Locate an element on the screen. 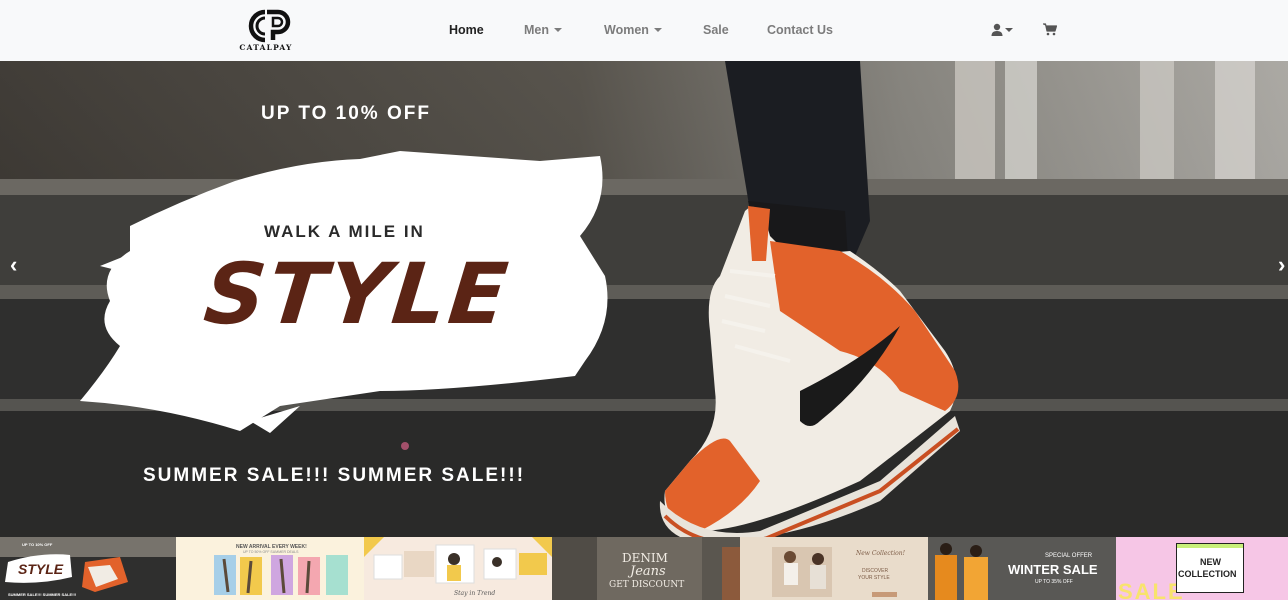 This screenshot has width=1288, height=600. thumbnail-6-offer: SPECIAL OFFER is located at coordinates (1069, 556).